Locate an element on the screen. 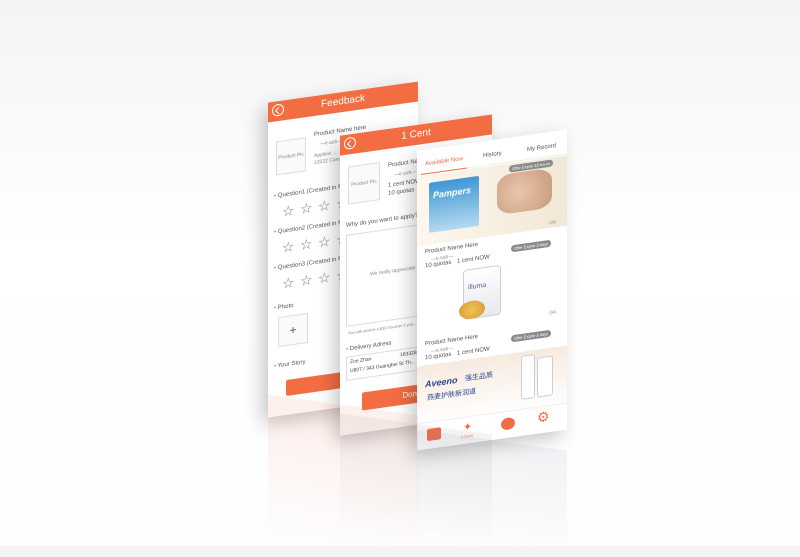 The height and width of the screenshot is (557, 800). aveeno-tagline: 强生品质 is located at coordinates (479, 377).